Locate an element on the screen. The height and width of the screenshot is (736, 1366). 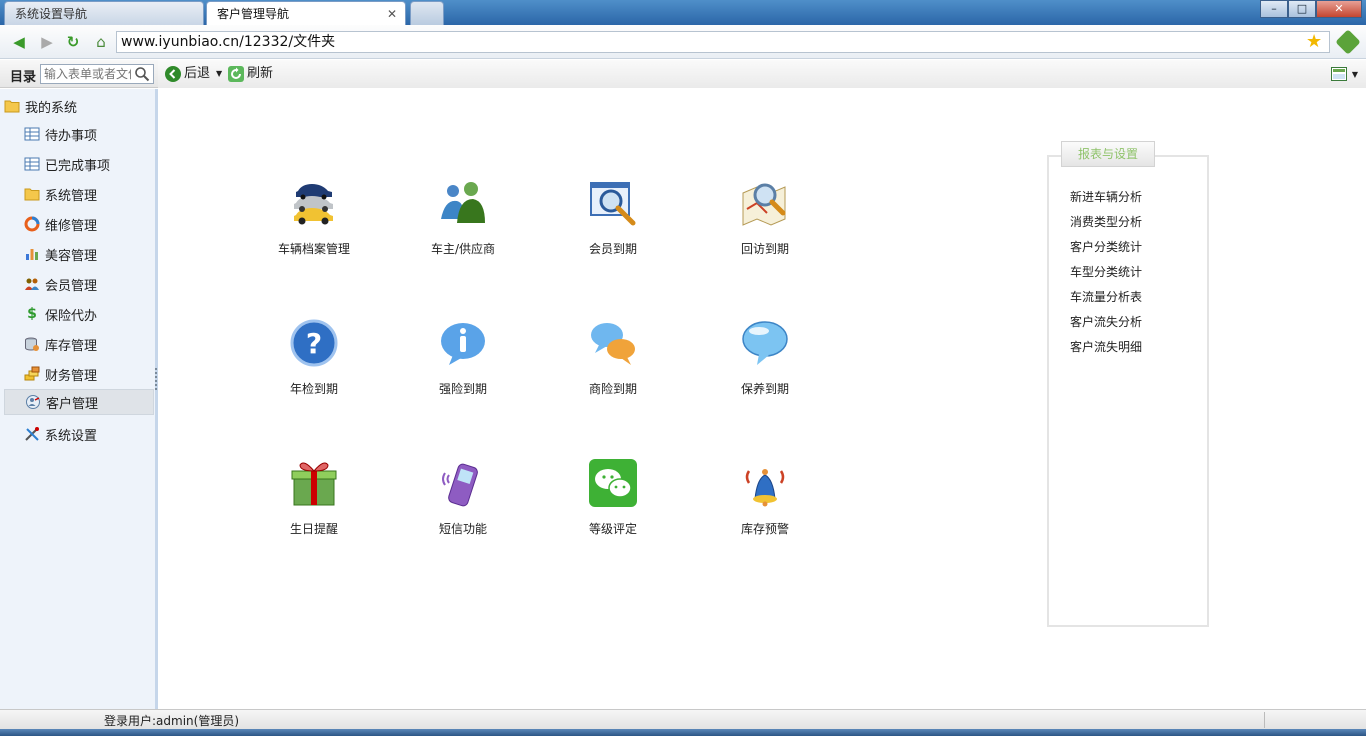
forward-arrow-icon: ▶ is located at coordinates (47, 42).